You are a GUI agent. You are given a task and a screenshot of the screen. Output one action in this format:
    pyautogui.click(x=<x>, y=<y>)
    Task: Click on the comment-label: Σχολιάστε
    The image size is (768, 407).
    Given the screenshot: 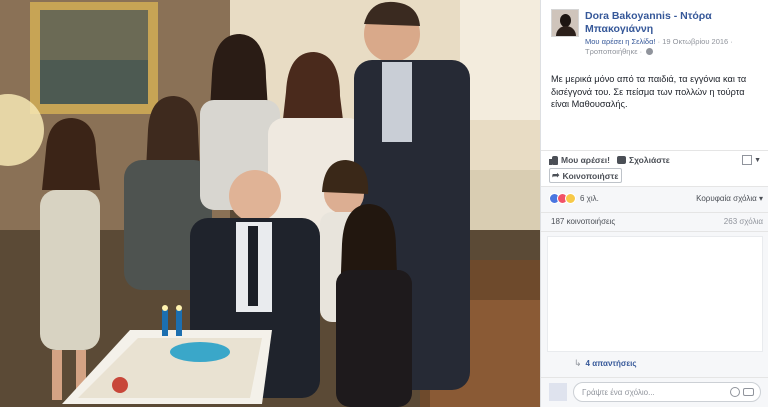 What is the action you would take?
    pyautogui.click(x=649, y=160)
    